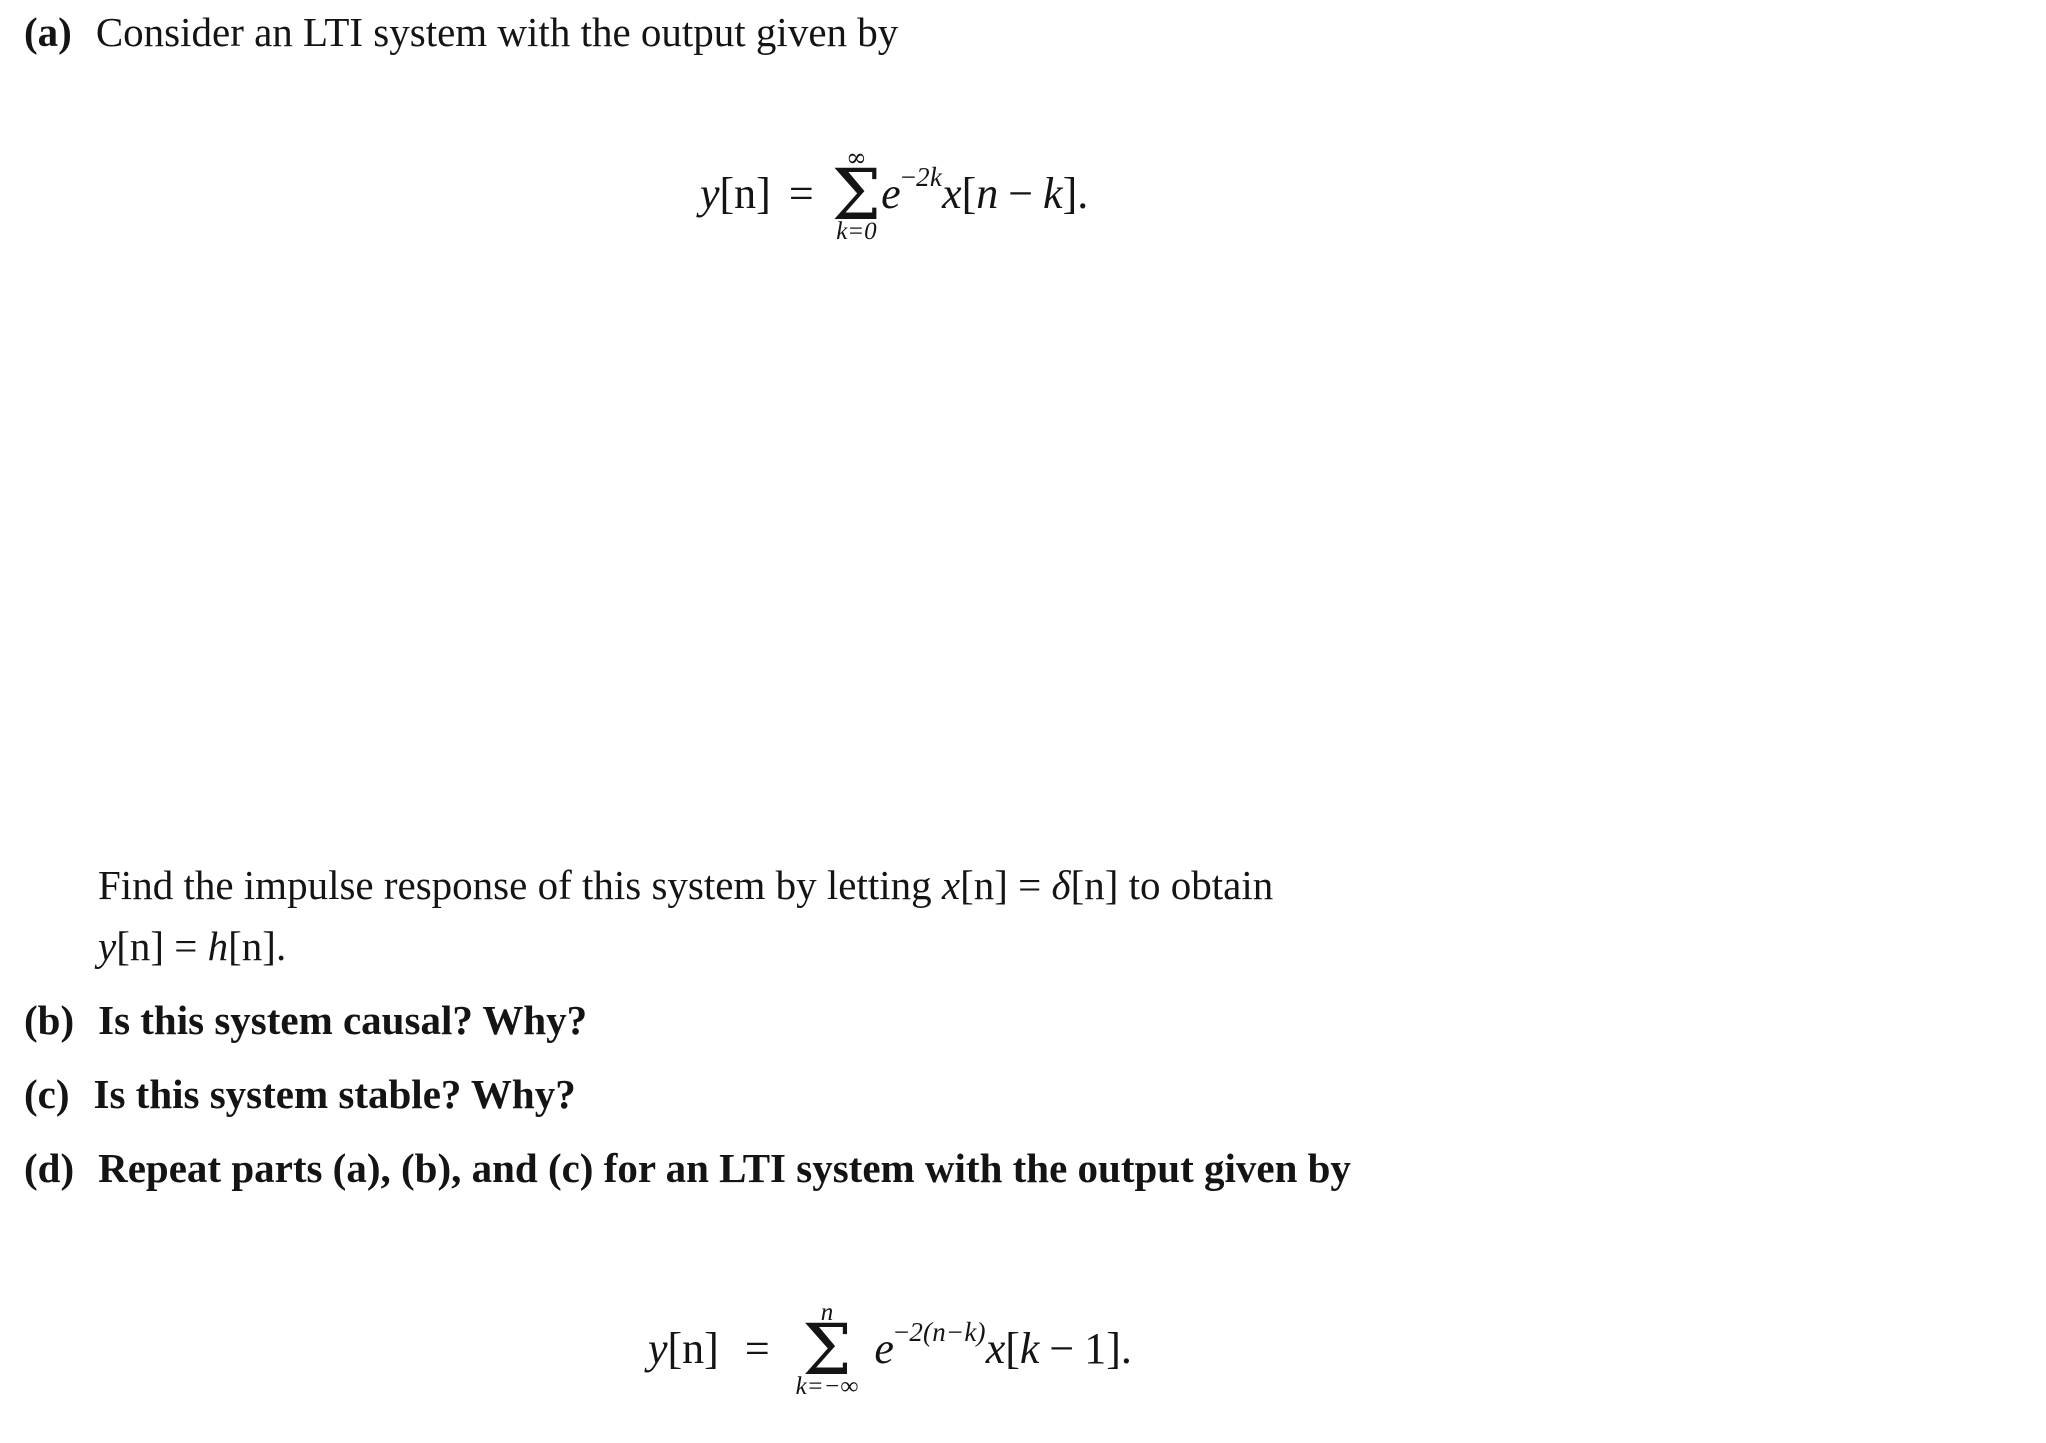  Describe the element at coordinates (901, 1331) in the screenshot. I see `equation-2-exponent-sign: −` at that location.